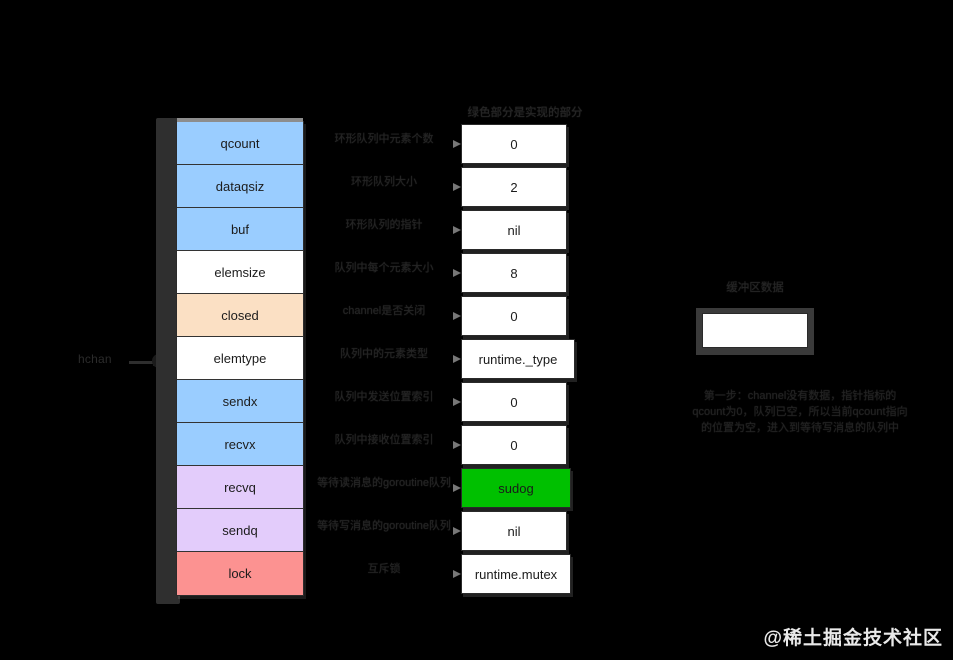  I want to click on field-row-sendx: sendx, so click(240, 401).